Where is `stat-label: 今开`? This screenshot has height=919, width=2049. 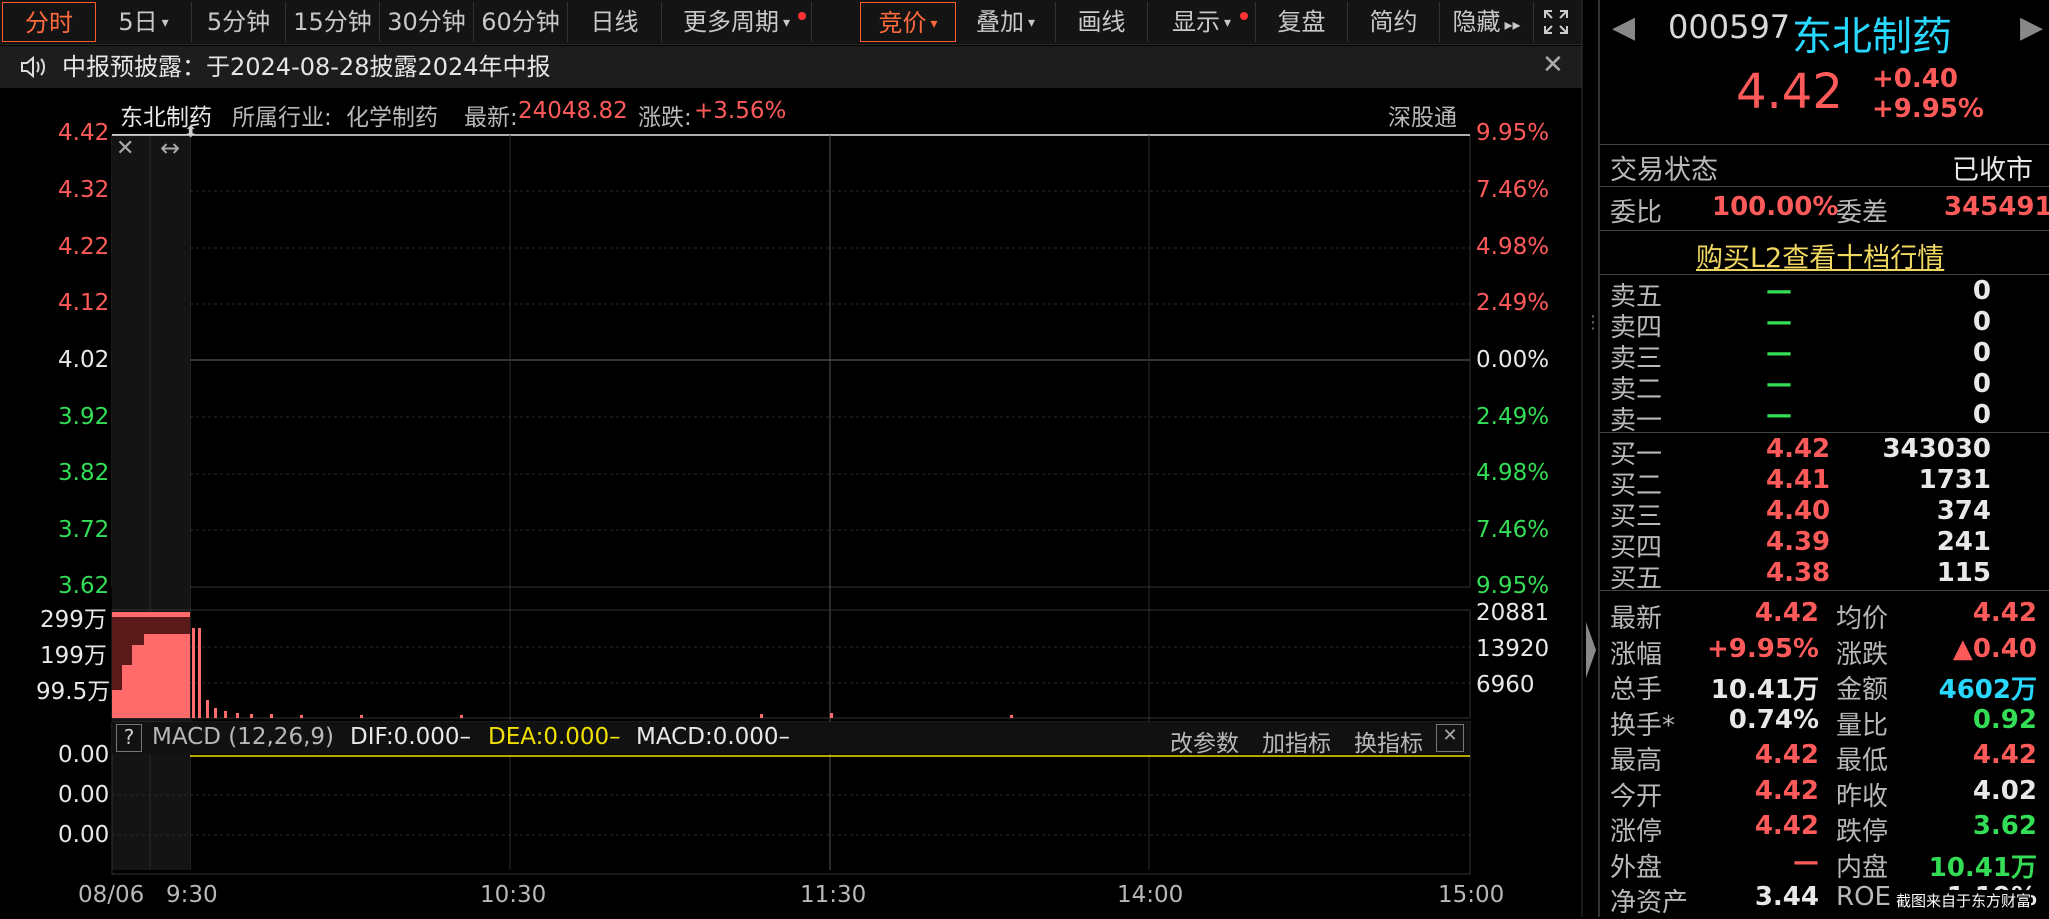 stat-label: 今开 is located at coordinates (1636, 796).